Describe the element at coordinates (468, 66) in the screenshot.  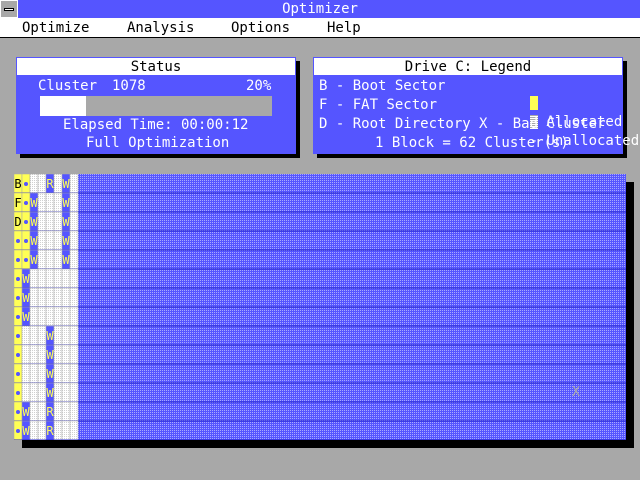
I see `legend-title: Drive C: Legend` at that location.